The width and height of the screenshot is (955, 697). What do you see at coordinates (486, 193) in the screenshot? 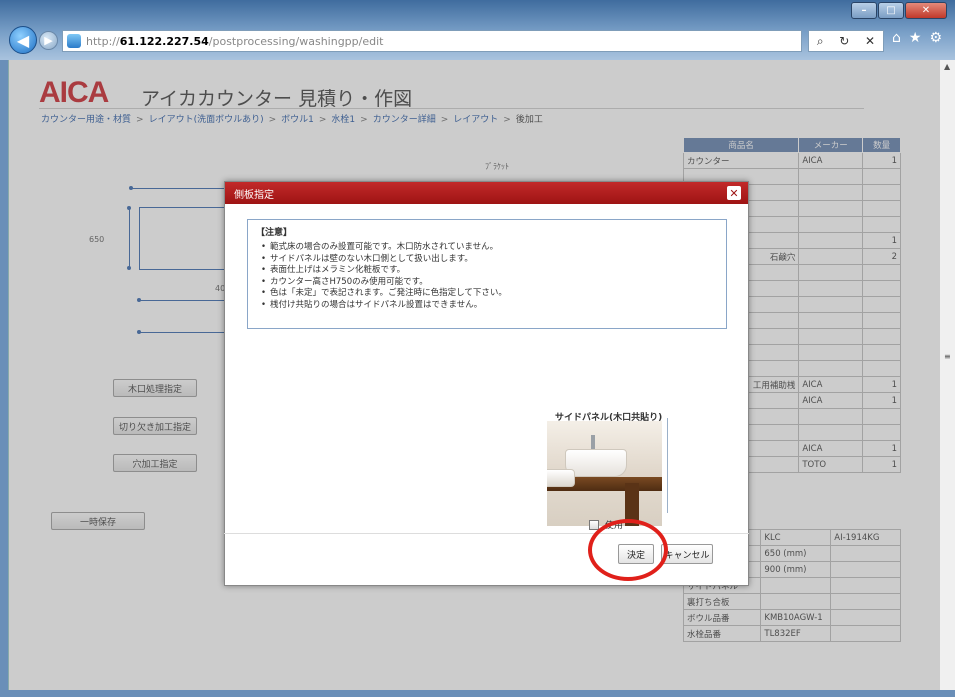
I see `dialog-title: 側板指定` at bounding box center [486, 193].